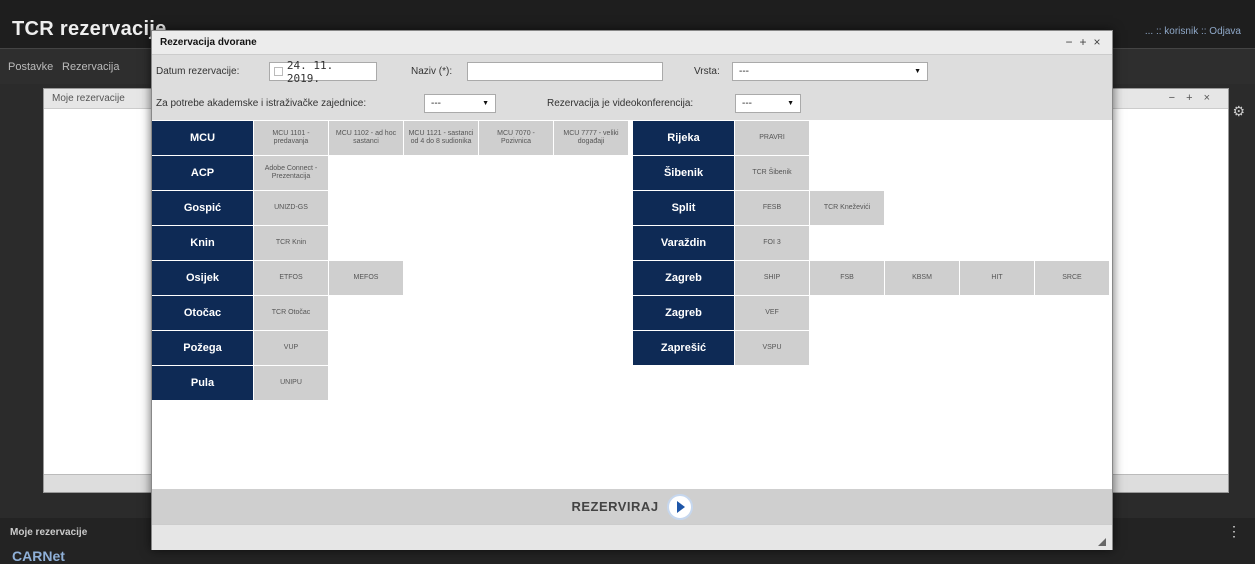 The width and height of the screenshot is (1255, 564). What do you see at coordinates (847, 278) in the screenshot?
I see `room-button: FSB` at bounding box center [847, 278].